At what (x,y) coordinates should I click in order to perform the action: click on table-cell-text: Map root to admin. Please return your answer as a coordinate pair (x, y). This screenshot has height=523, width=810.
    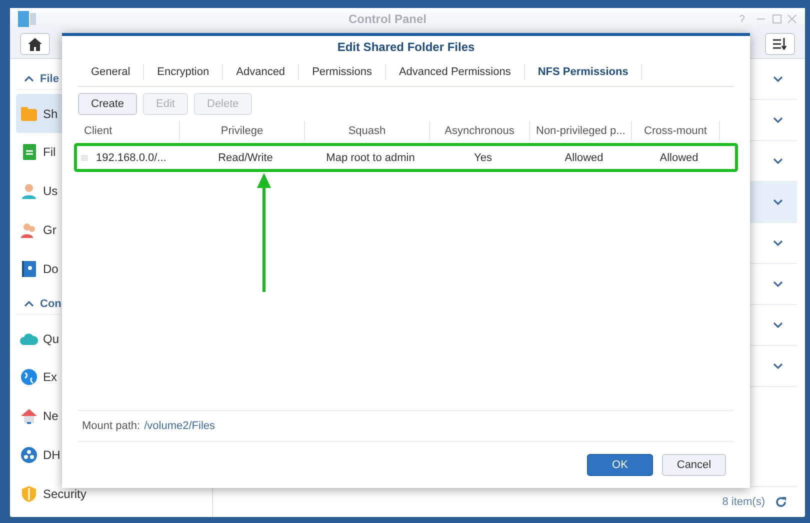
    Looking at the image, I should click on (370, 158).